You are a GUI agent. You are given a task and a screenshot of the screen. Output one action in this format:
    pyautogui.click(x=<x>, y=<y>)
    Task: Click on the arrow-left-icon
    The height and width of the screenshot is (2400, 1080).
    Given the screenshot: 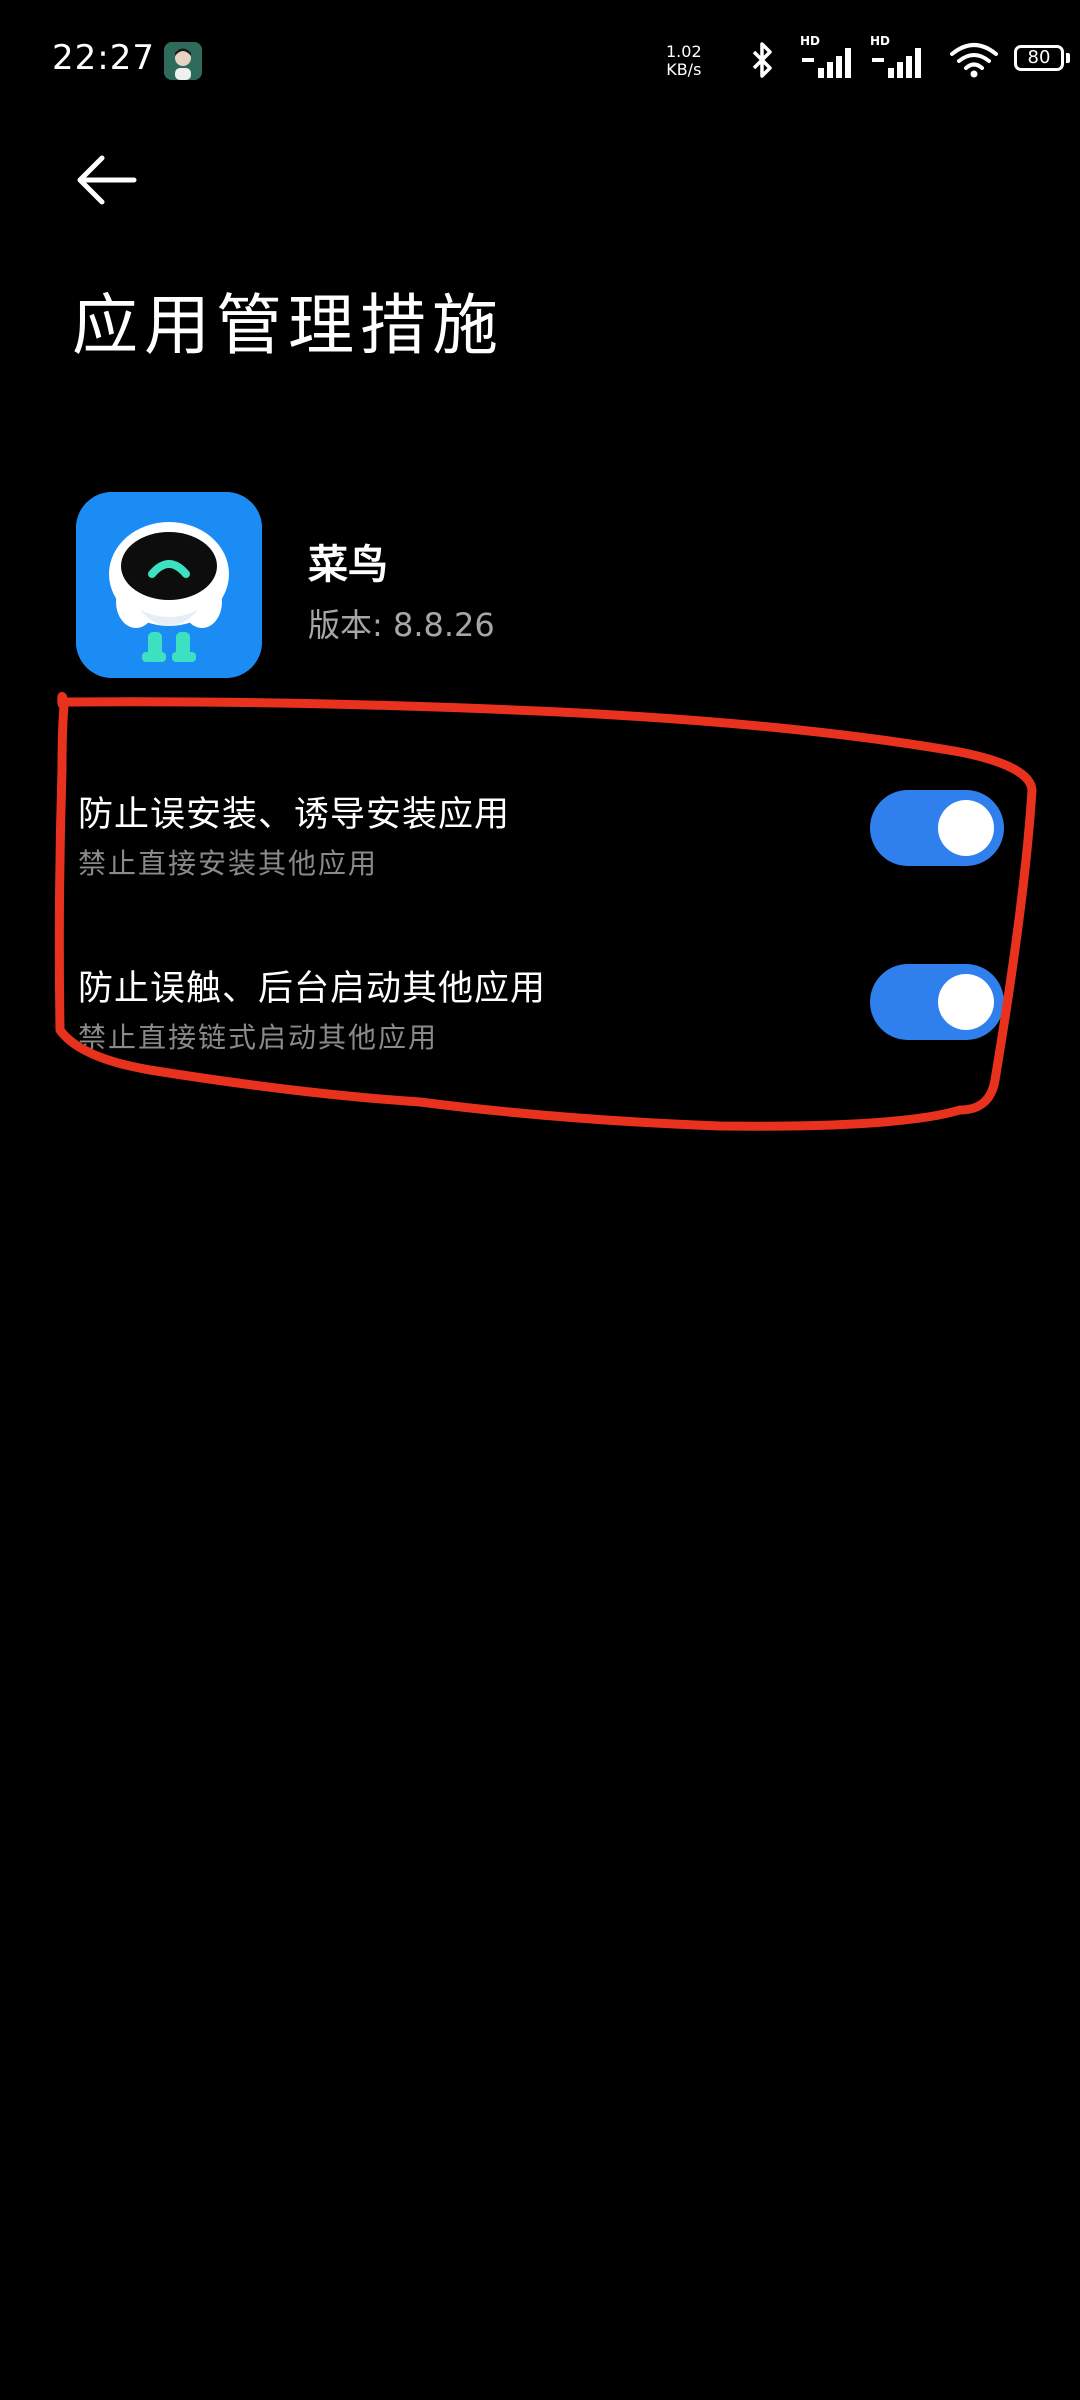 What is the action you would take?
    pyautogui.click(x=107, y=180)
    